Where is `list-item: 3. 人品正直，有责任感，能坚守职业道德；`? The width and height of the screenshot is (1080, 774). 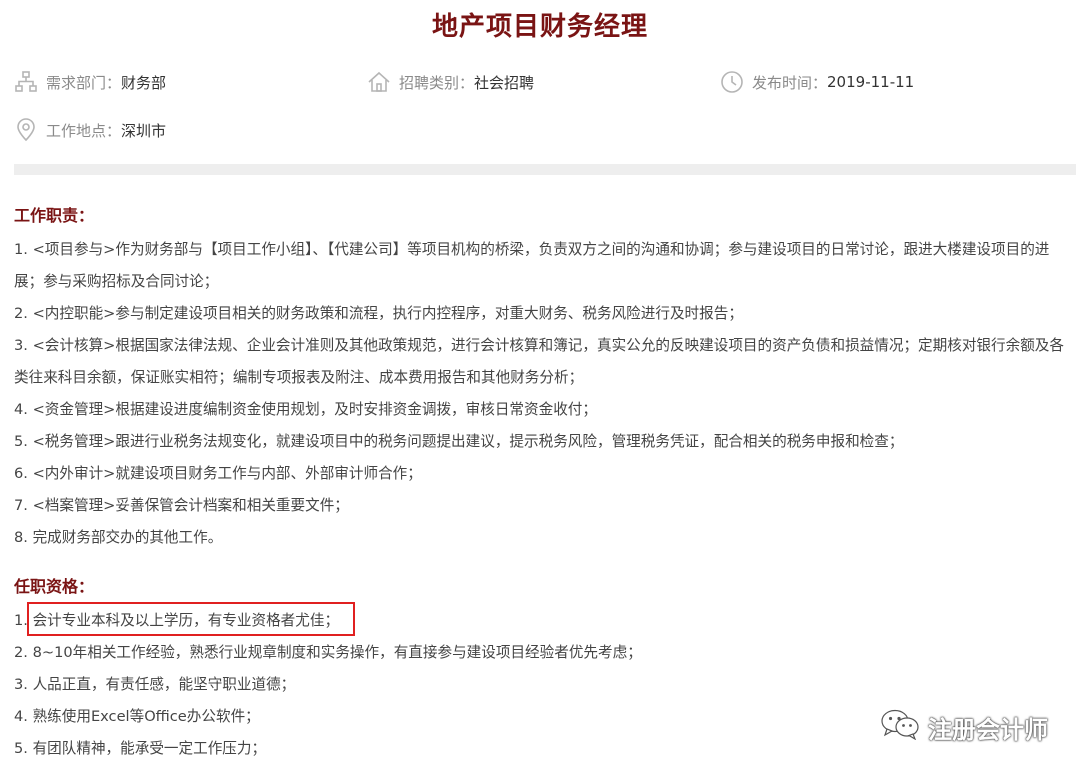 list-item: 3. 人品正直，有责任感，能坚守职业道德； is located at coordinates (155, 684).